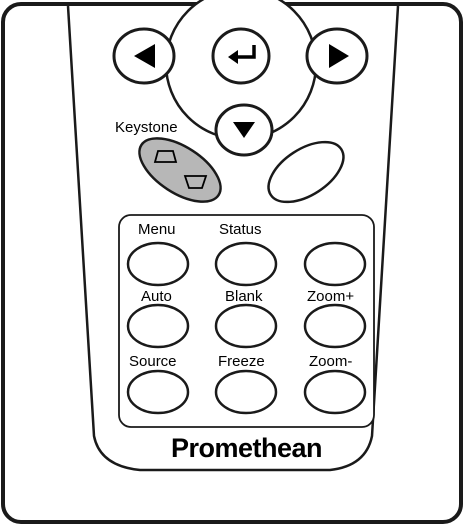 This screenshot has height=527, width=466. What do you see at coordinates (335, 264) in the screenshot?
I see `unlabeled-button` at bounding box center [335, 264].